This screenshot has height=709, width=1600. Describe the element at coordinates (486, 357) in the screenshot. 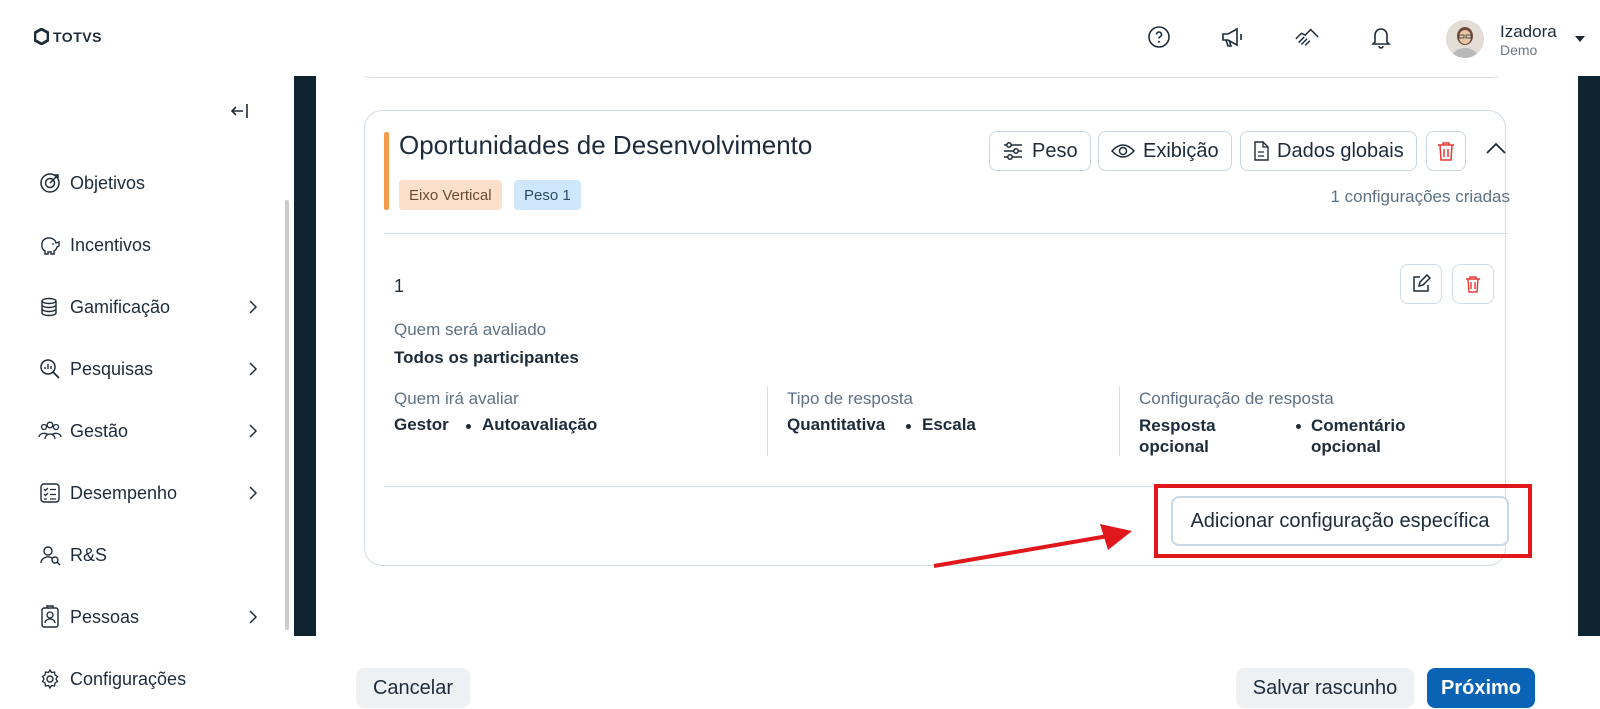

I see `evaluated-value: Todos os participantes` at that location.